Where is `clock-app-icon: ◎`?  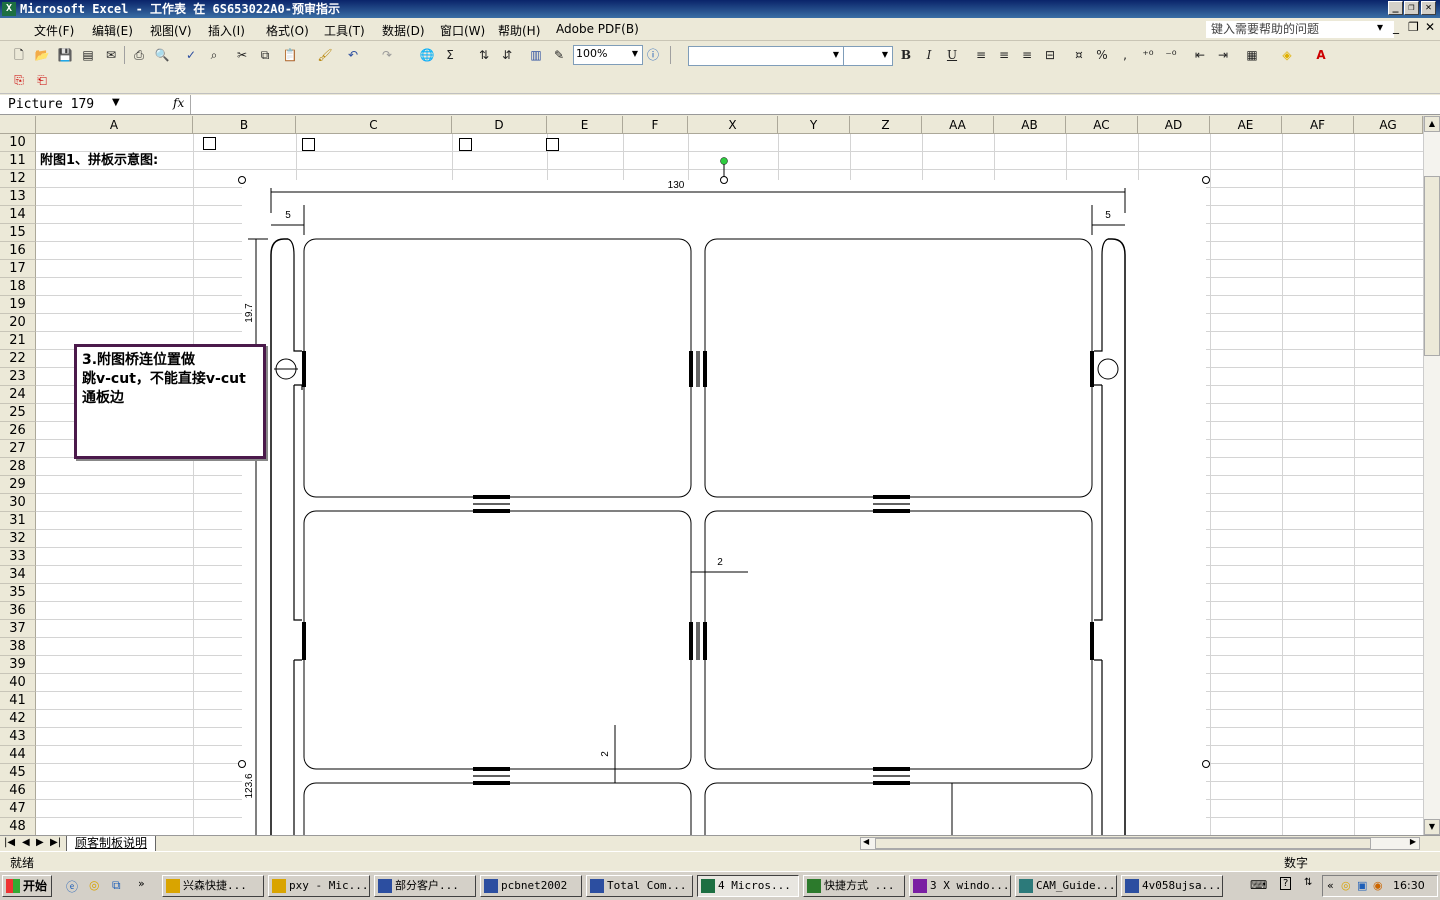 clock-app-icon: ◎ is located at coordinates (1346, 886).